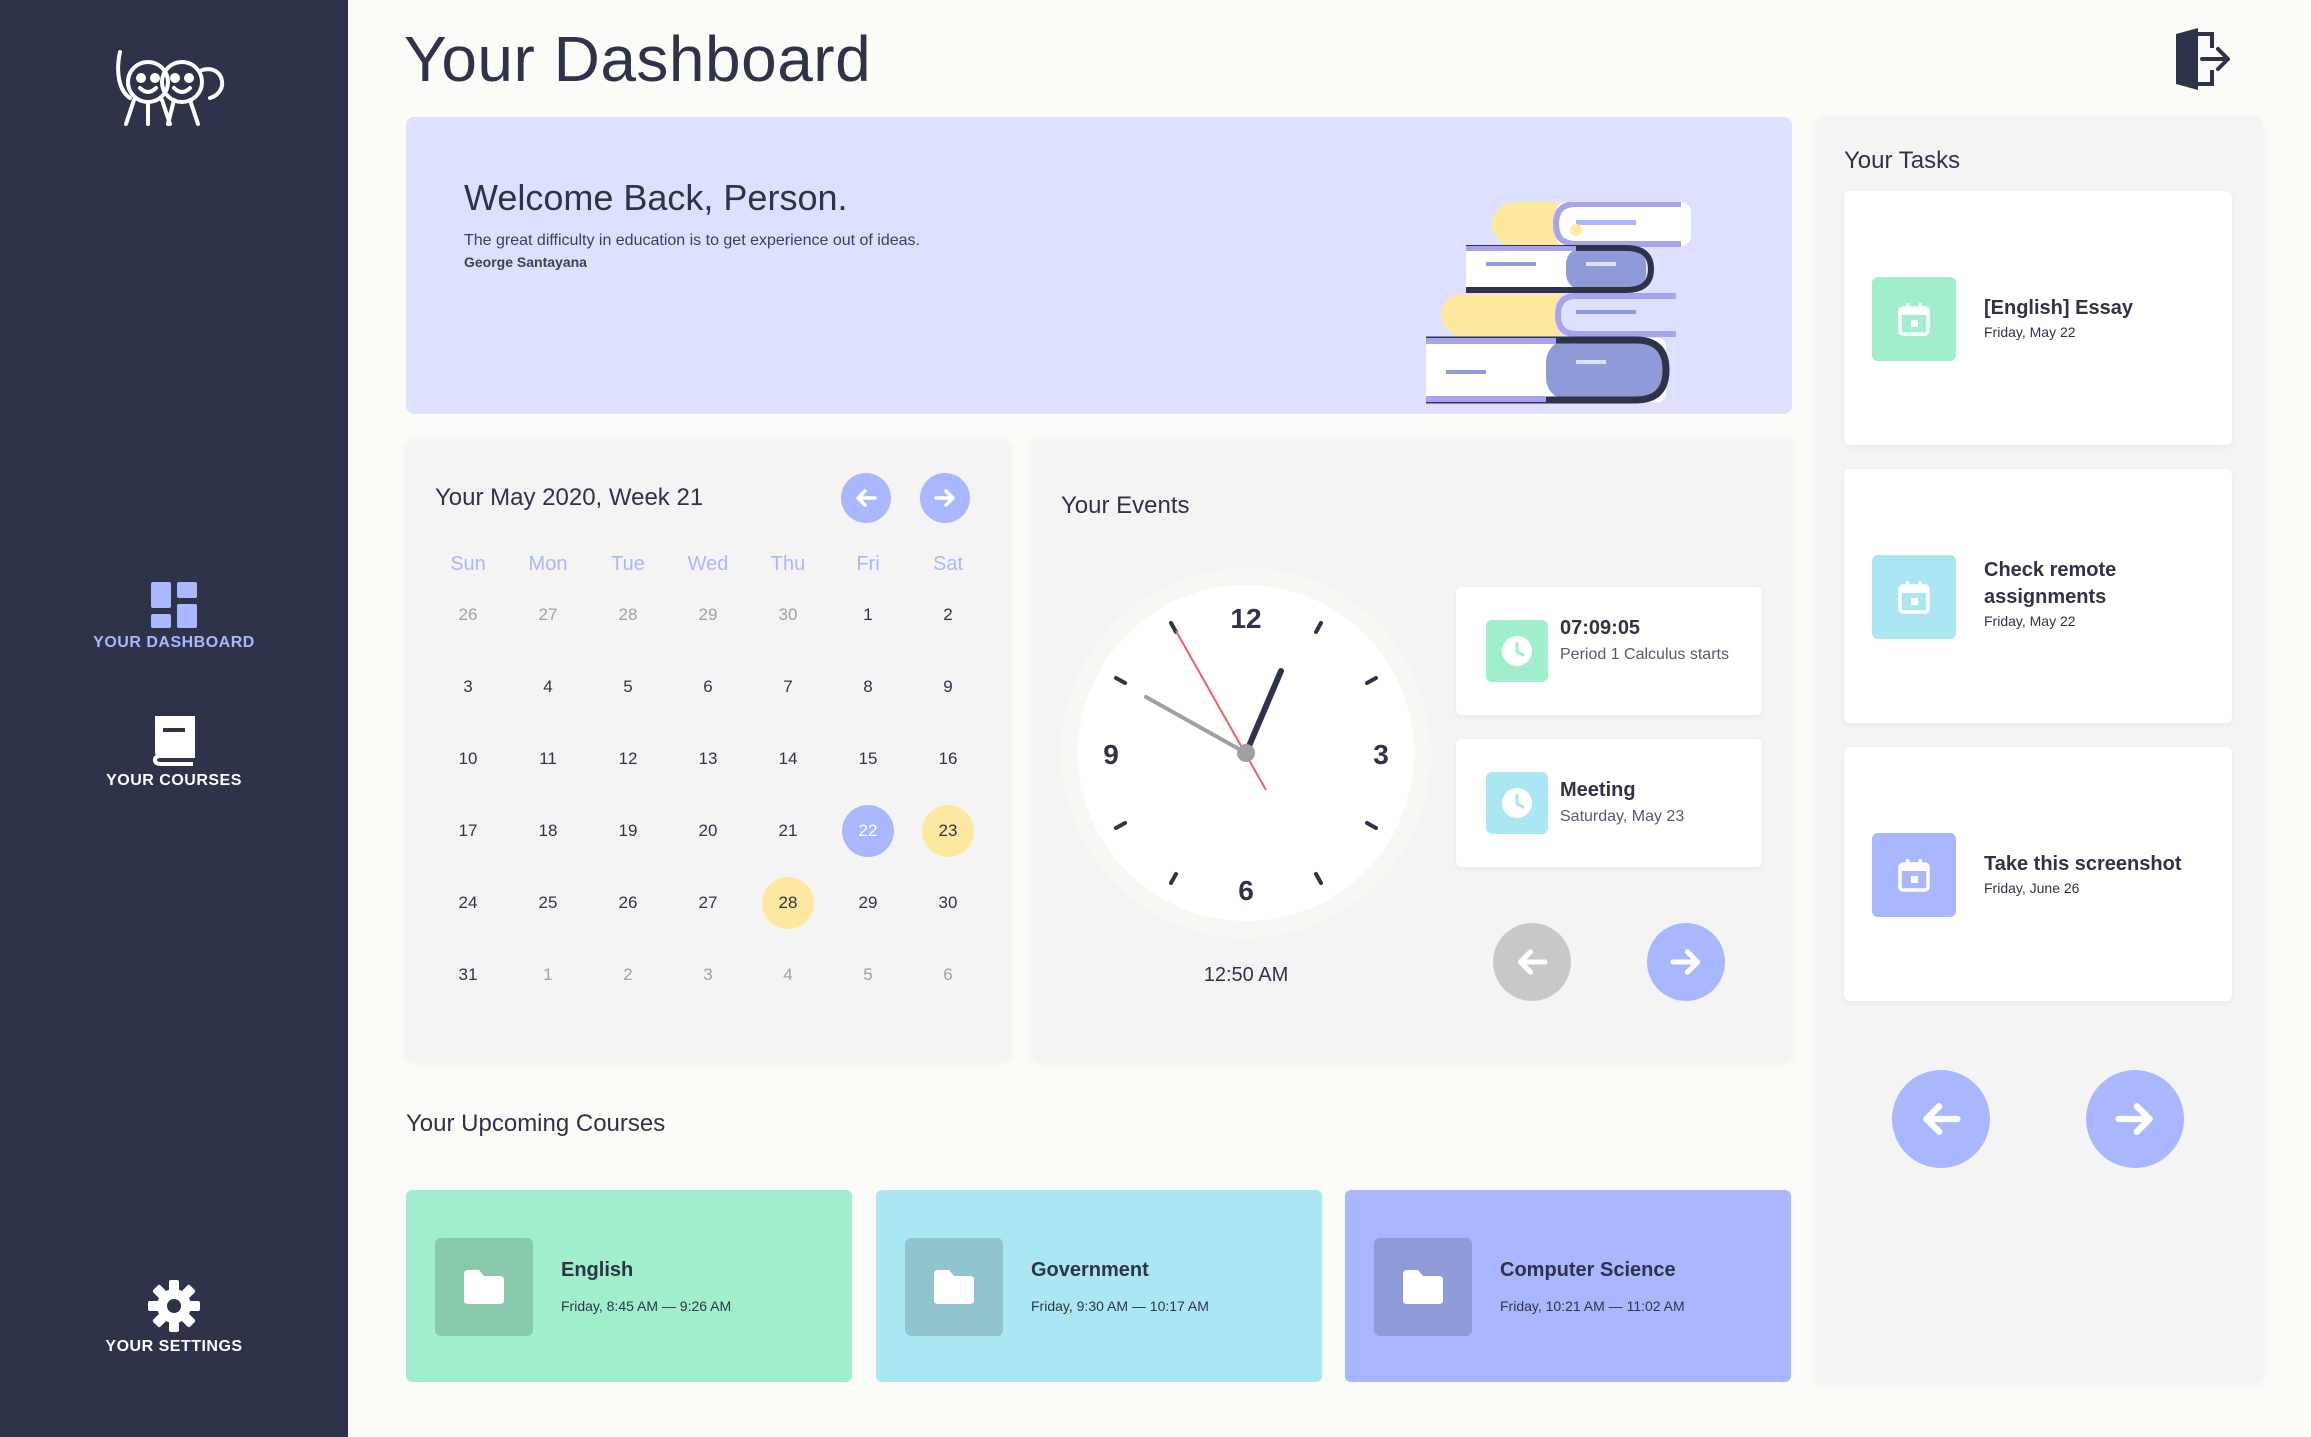 The height and width of the screenshot is (1437, 2311). Describe the element at coordinates (1598, 790) in the screenshot. I see `event-title: Meeting` at that location.